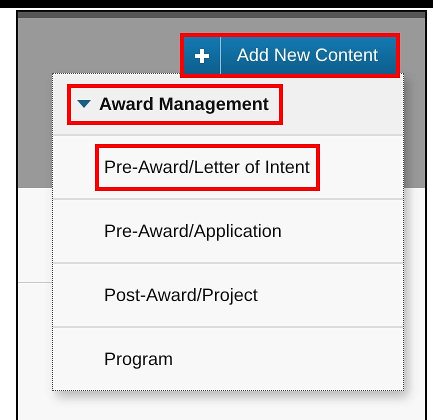 The height and width of the screenshot is (420, 433). Describe the element at coordinates (207, 167) in the screenshot. I see `menu-item: Pre-Award/Letter of Intent` at that location.